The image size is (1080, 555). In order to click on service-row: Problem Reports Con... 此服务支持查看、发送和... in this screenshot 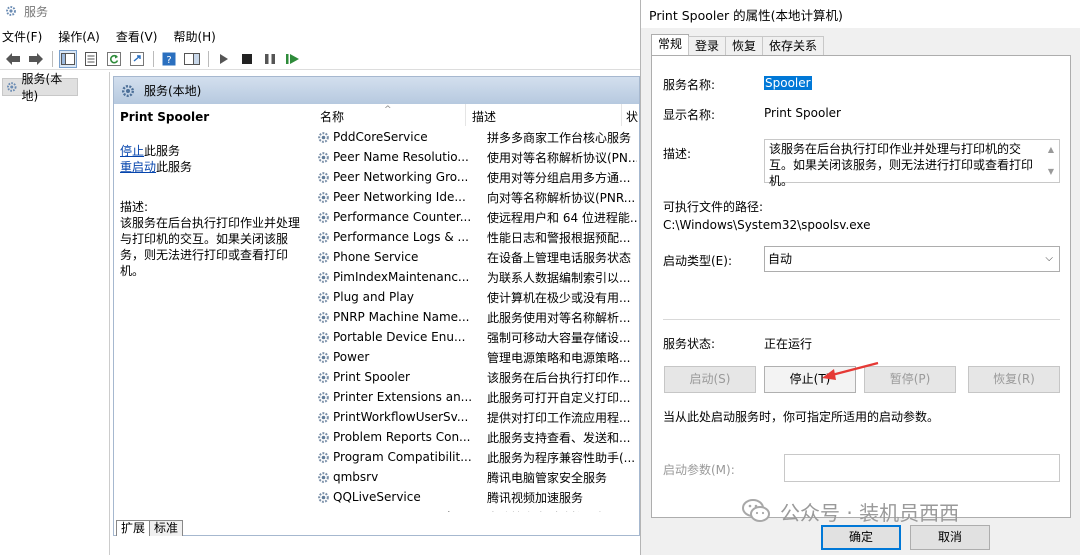, I will do `click(478, 437)`.